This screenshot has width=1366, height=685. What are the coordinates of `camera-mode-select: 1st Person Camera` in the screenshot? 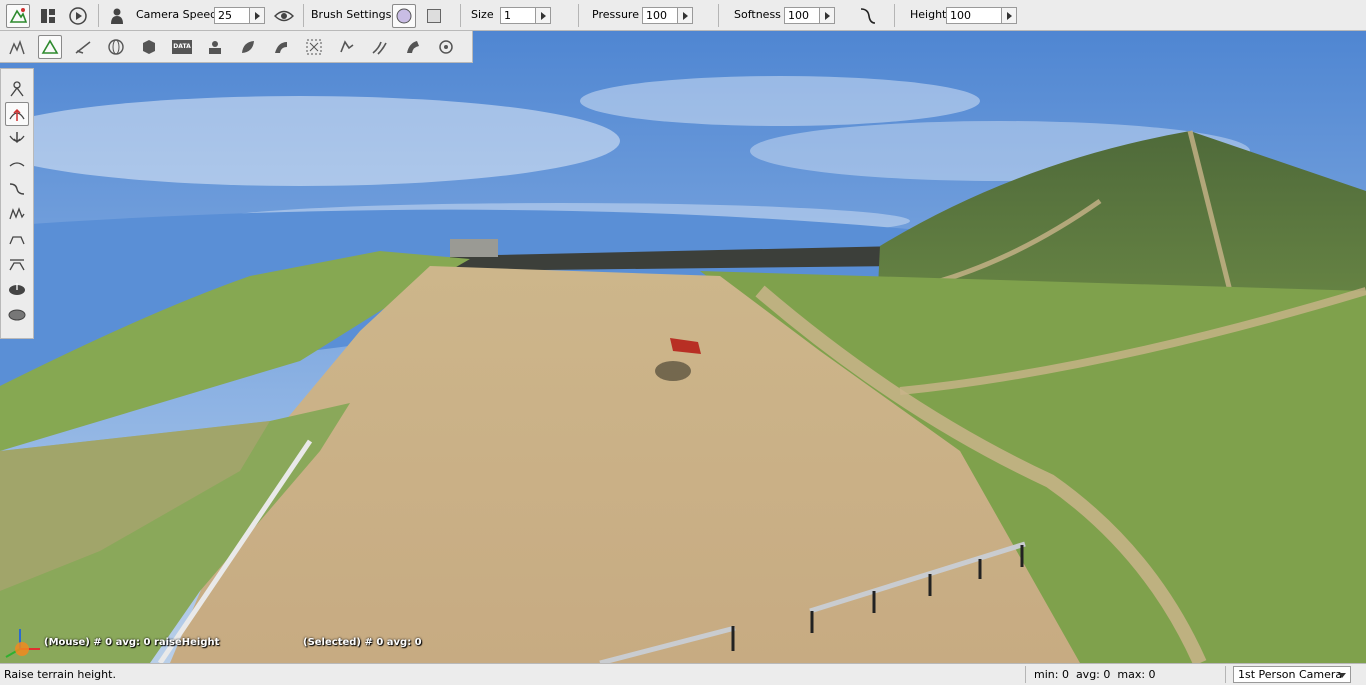 It's located at (1292, 674).